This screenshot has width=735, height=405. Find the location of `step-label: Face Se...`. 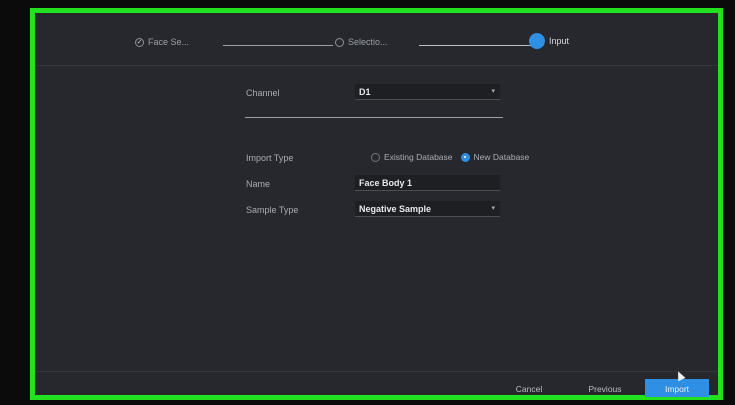

step-label: Face Se... is located at coordinates (169, 42).